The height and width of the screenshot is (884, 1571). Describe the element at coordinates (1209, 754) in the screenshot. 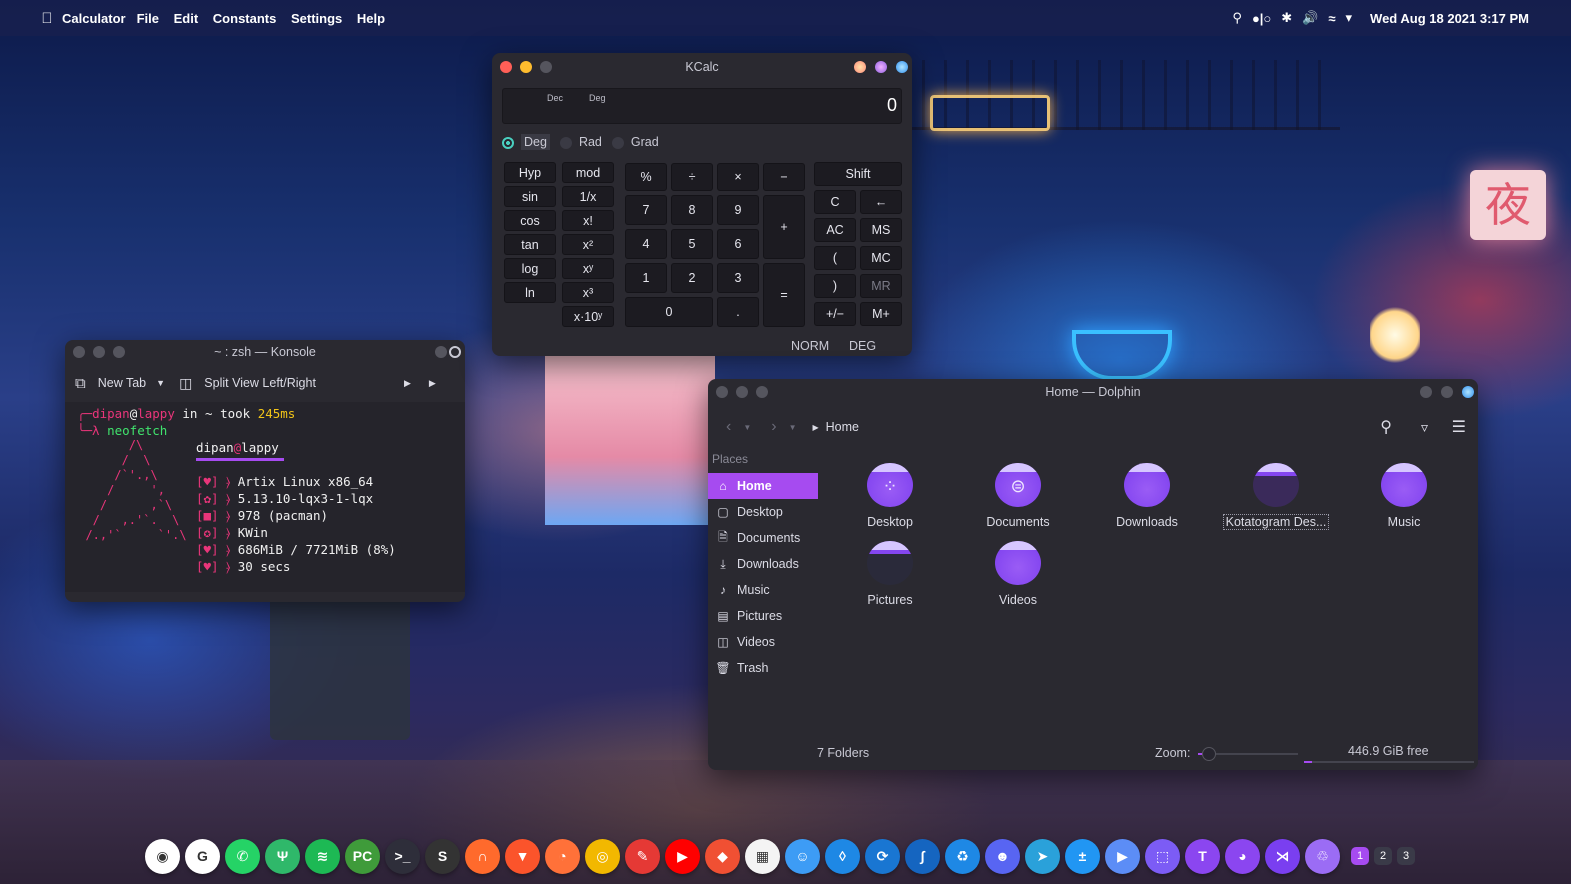

I see `zoom-slider-handle` at that location.